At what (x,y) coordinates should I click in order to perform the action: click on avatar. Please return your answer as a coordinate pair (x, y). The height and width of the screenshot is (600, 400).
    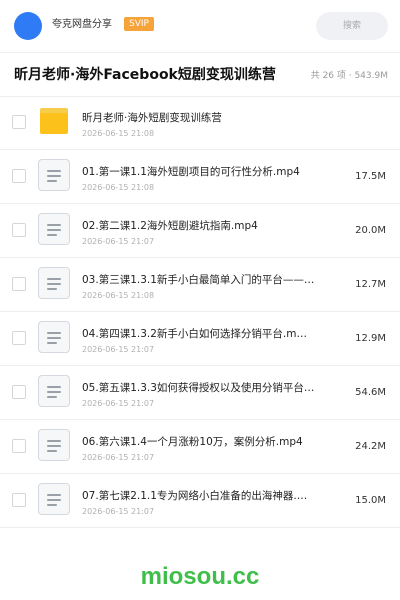
    Looking at the image, I should click on (28, 26).